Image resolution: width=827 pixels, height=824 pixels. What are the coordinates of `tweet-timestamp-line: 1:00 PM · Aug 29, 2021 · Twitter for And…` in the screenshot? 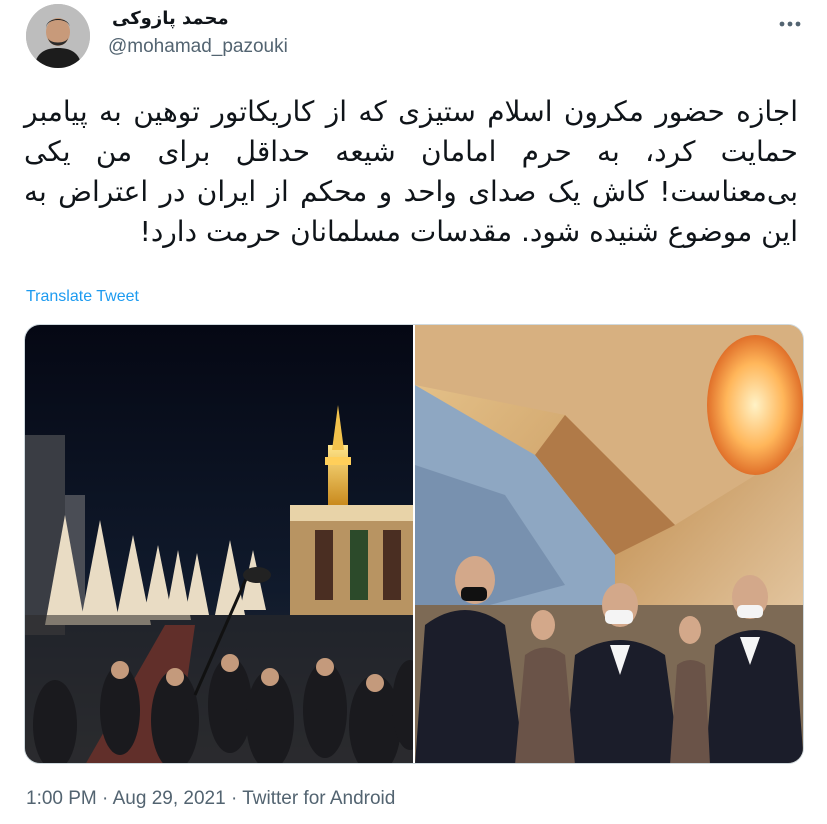 It's located at (210, 799).